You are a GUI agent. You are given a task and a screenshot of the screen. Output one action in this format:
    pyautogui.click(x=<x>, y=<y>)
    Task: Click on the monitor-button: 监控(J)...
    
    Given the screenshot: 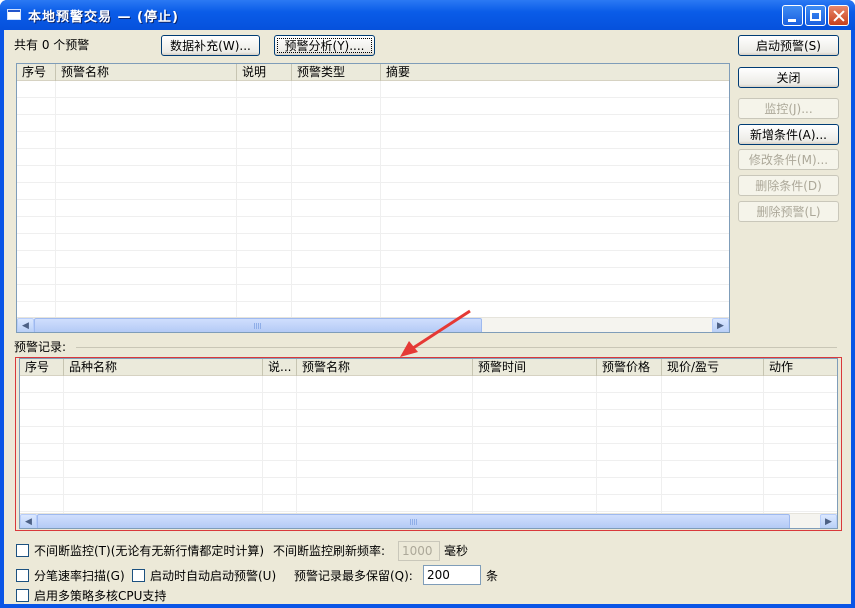 What is the action you would take?
    pyautogui.click(x=788, y=108)
    